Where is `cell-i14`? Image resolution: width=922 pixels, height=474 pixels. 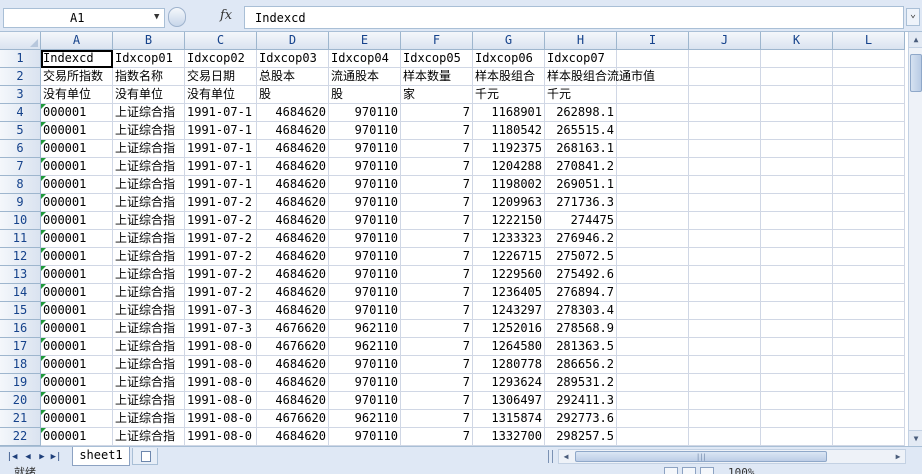 cell-i14 is located at coordinates (653, 293).